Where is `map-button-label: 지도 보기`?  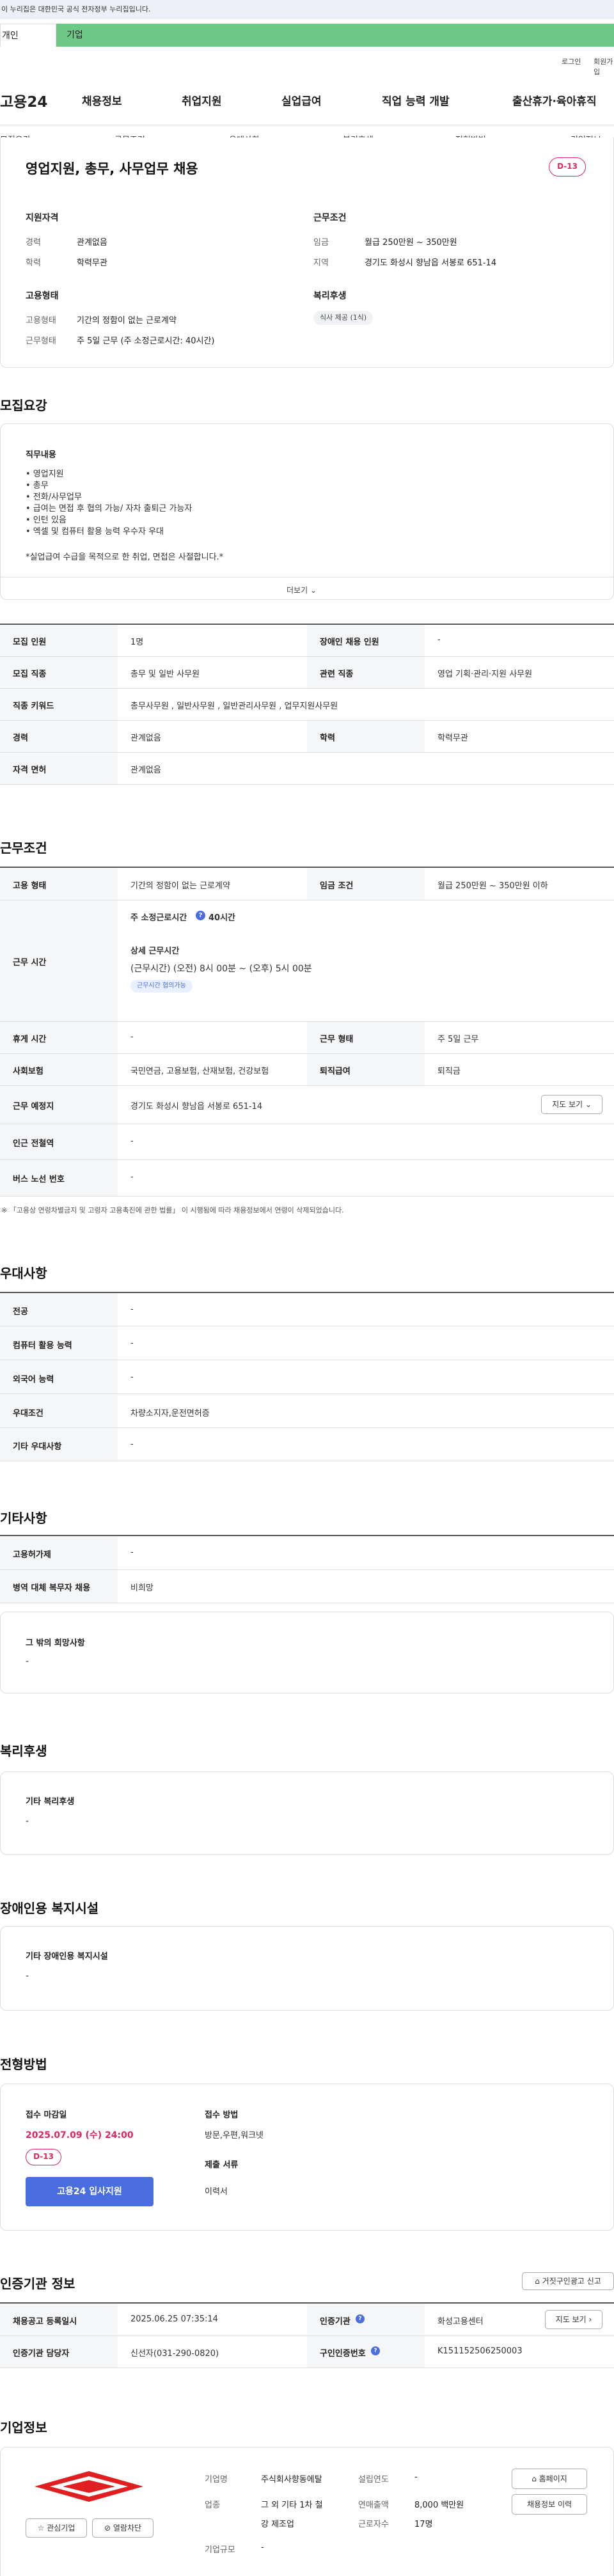 map-button-label: 지도 보기 is located at coordinates (567, 1104).